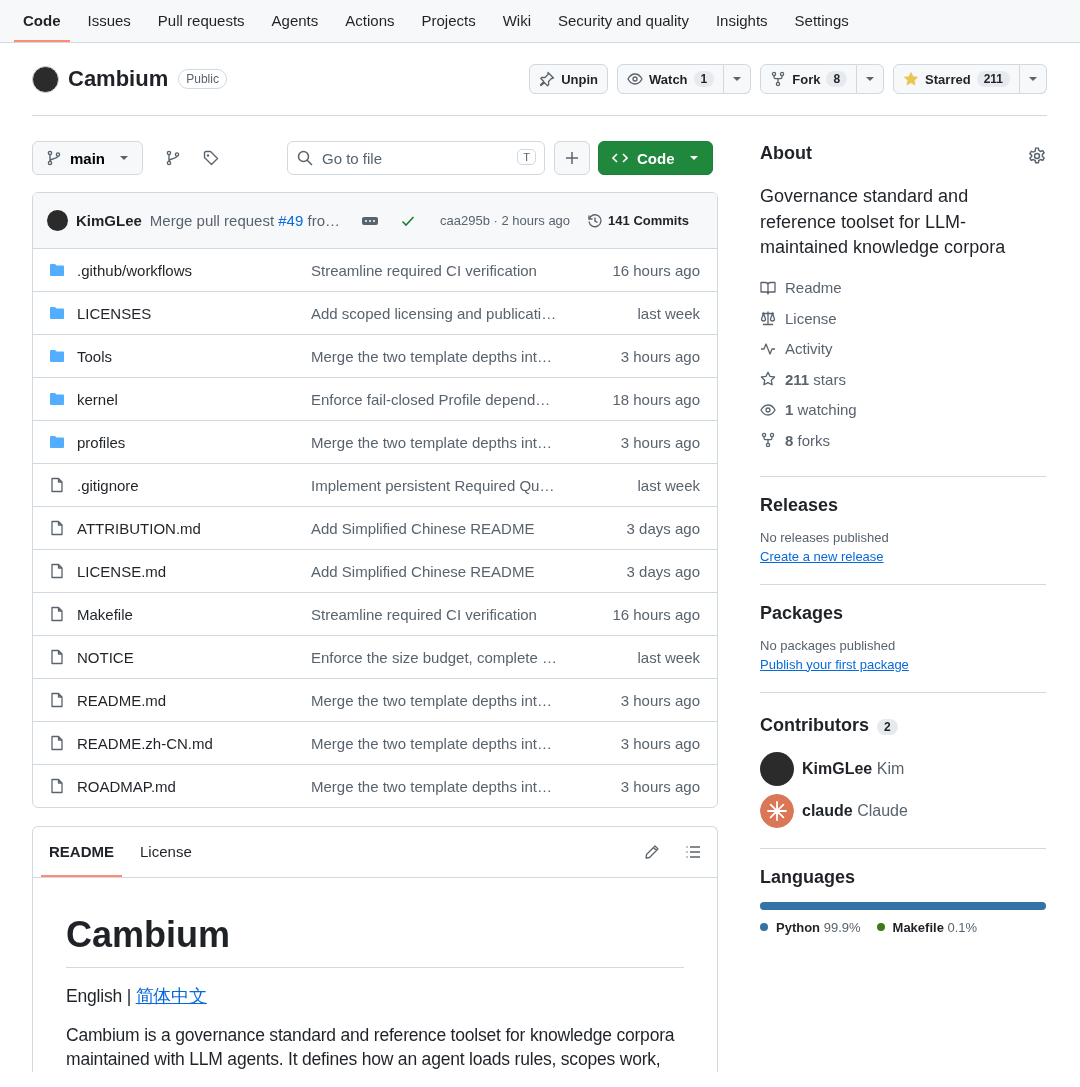 Image resolution: width=1080 pixels, height=1087 pixels. What do you see at coordinates (652, 852) in the screenshot?
I see `pencil-icon` at bounding box center [652, 852].